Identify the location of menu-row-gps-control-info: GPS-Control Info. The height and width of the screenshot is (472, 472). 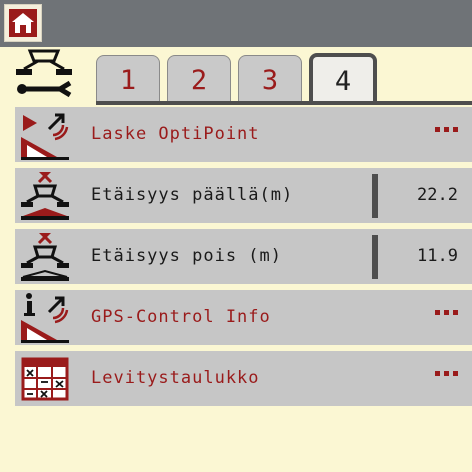
(243, 317).